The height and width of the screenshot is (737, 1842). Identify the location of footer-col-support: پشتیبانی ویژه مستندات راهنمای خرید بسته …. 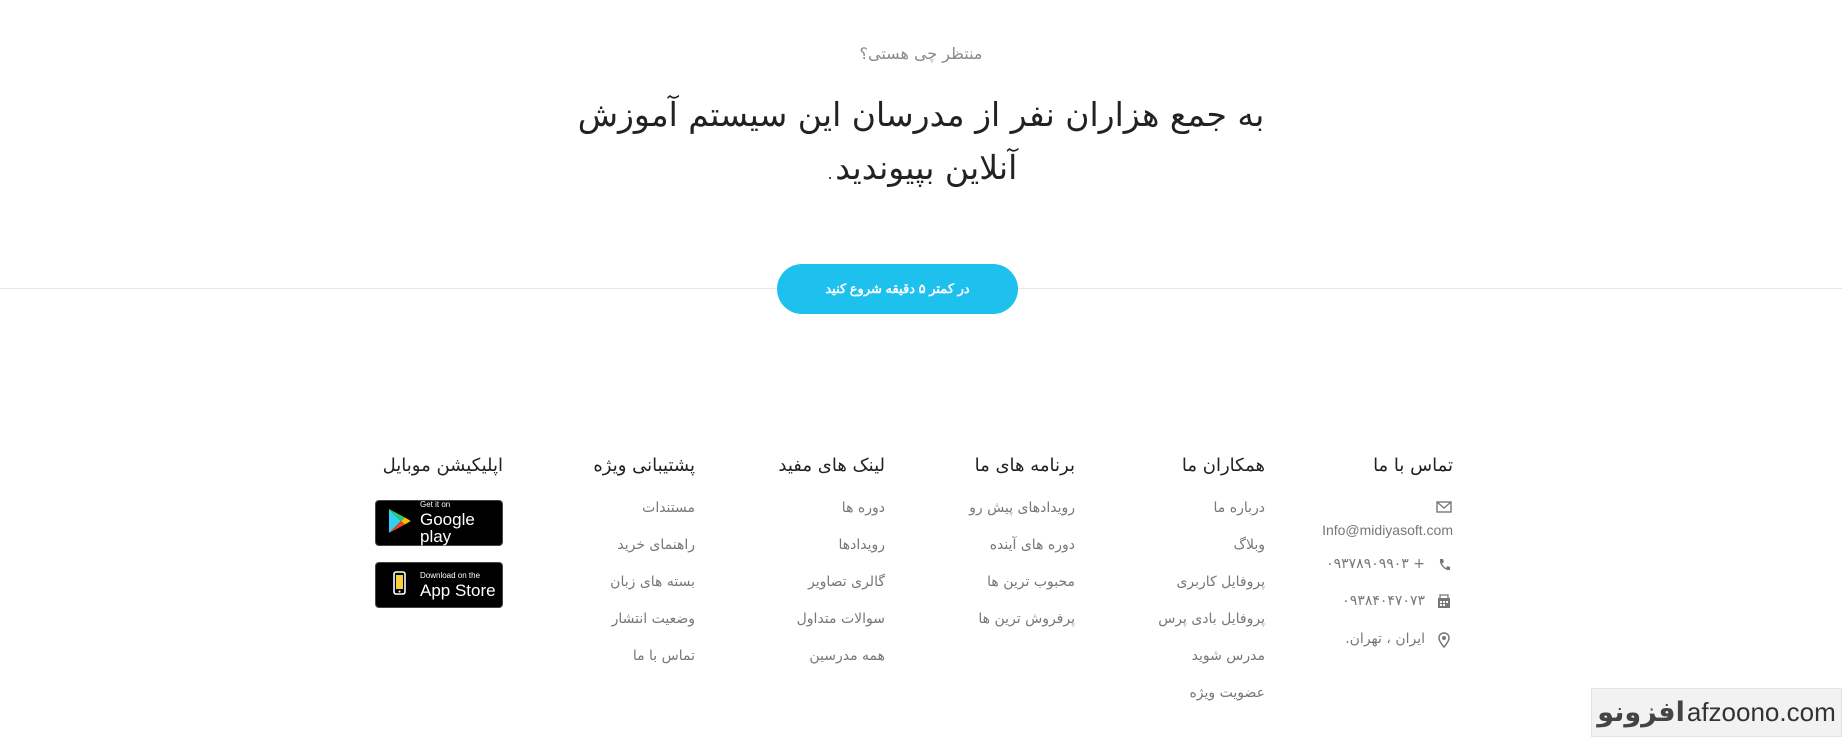
(637, 567).